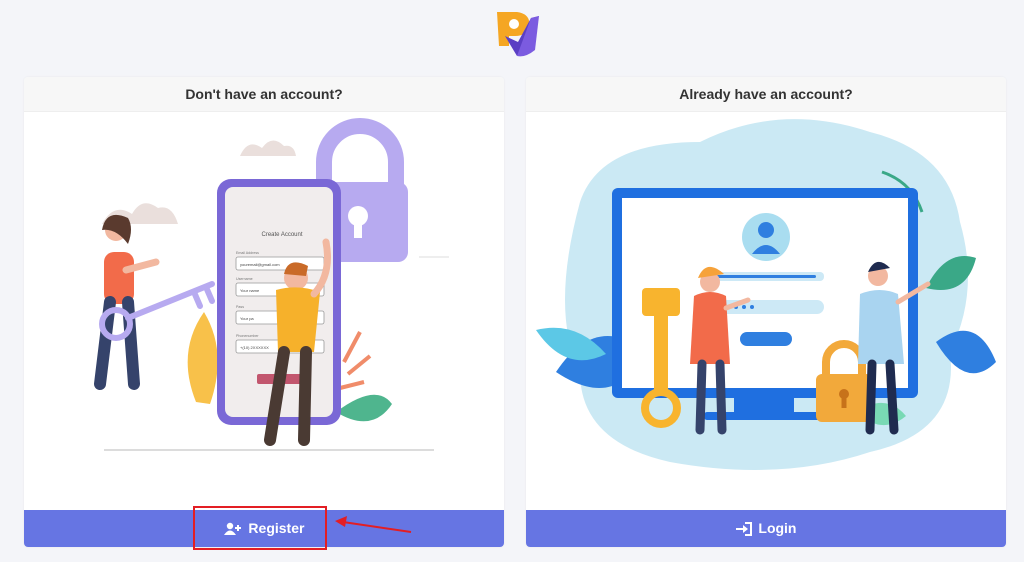  I want to click on login-button-label: Login, so click(777, 528).